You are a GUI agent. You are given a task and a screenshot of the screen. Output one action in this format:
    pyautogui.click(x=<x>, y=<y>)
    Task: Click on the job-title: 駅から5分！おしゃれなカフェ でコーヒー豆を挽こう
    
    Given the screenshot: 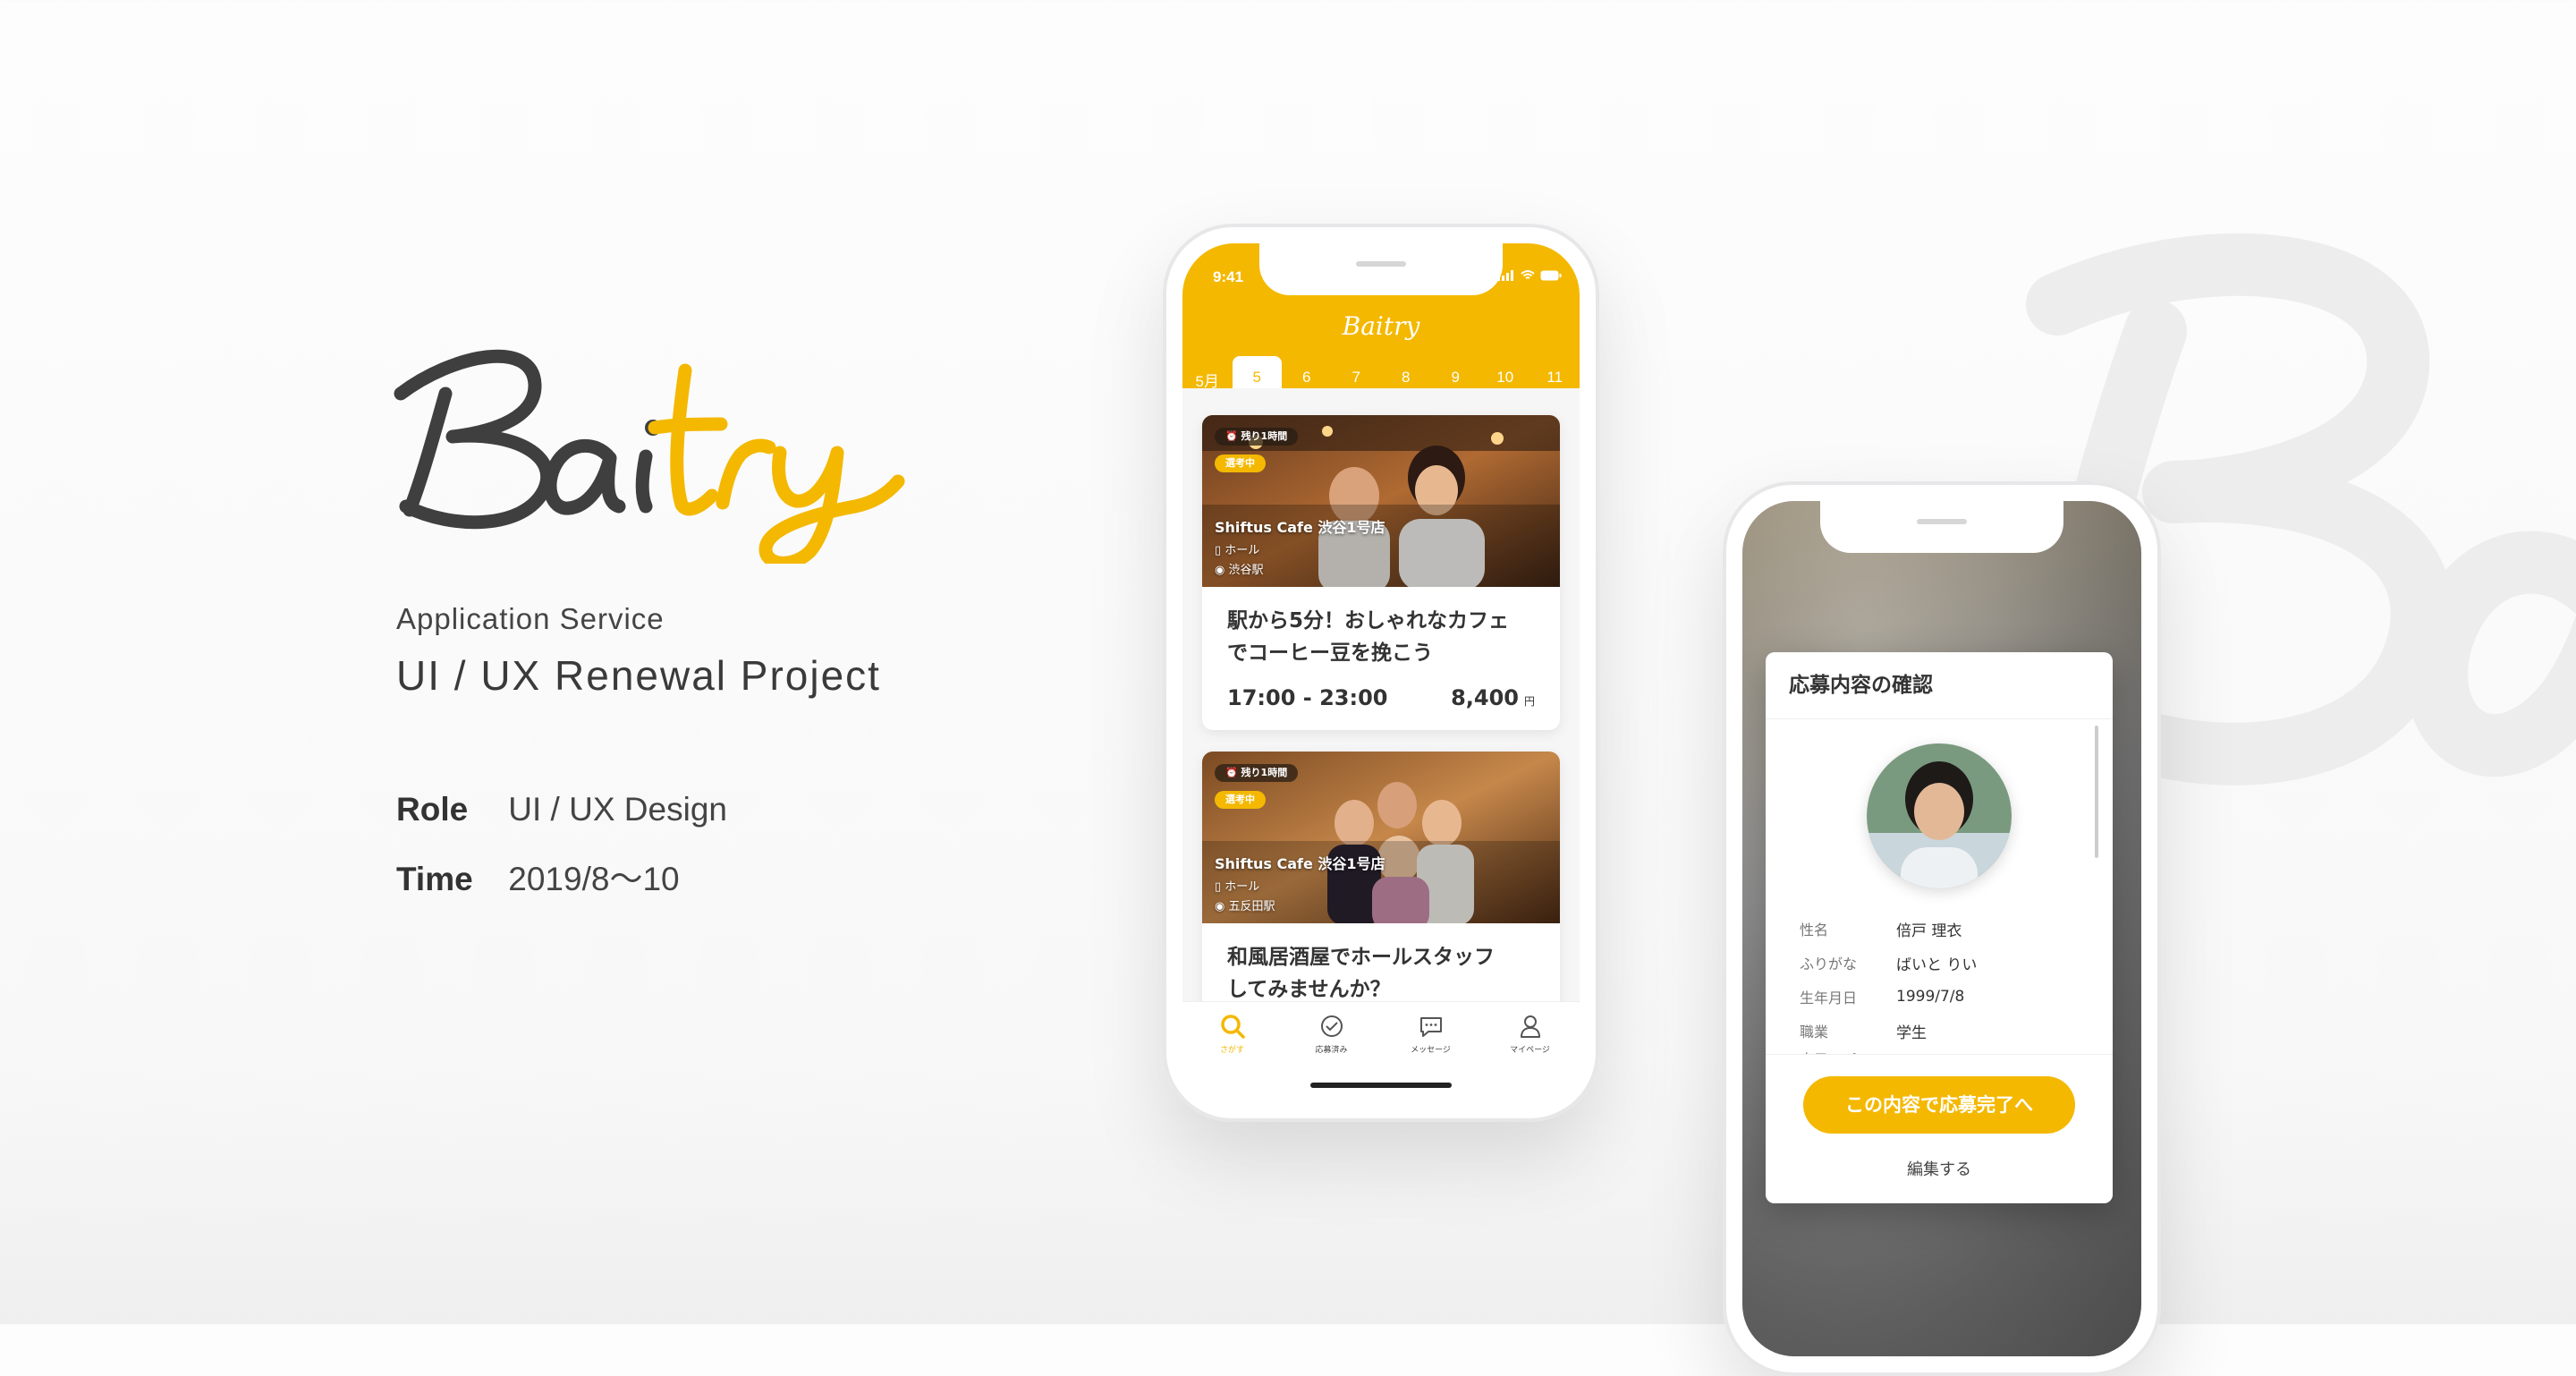 What is the action you would take?
    pyautogui.click(x=1381, y=628)
    